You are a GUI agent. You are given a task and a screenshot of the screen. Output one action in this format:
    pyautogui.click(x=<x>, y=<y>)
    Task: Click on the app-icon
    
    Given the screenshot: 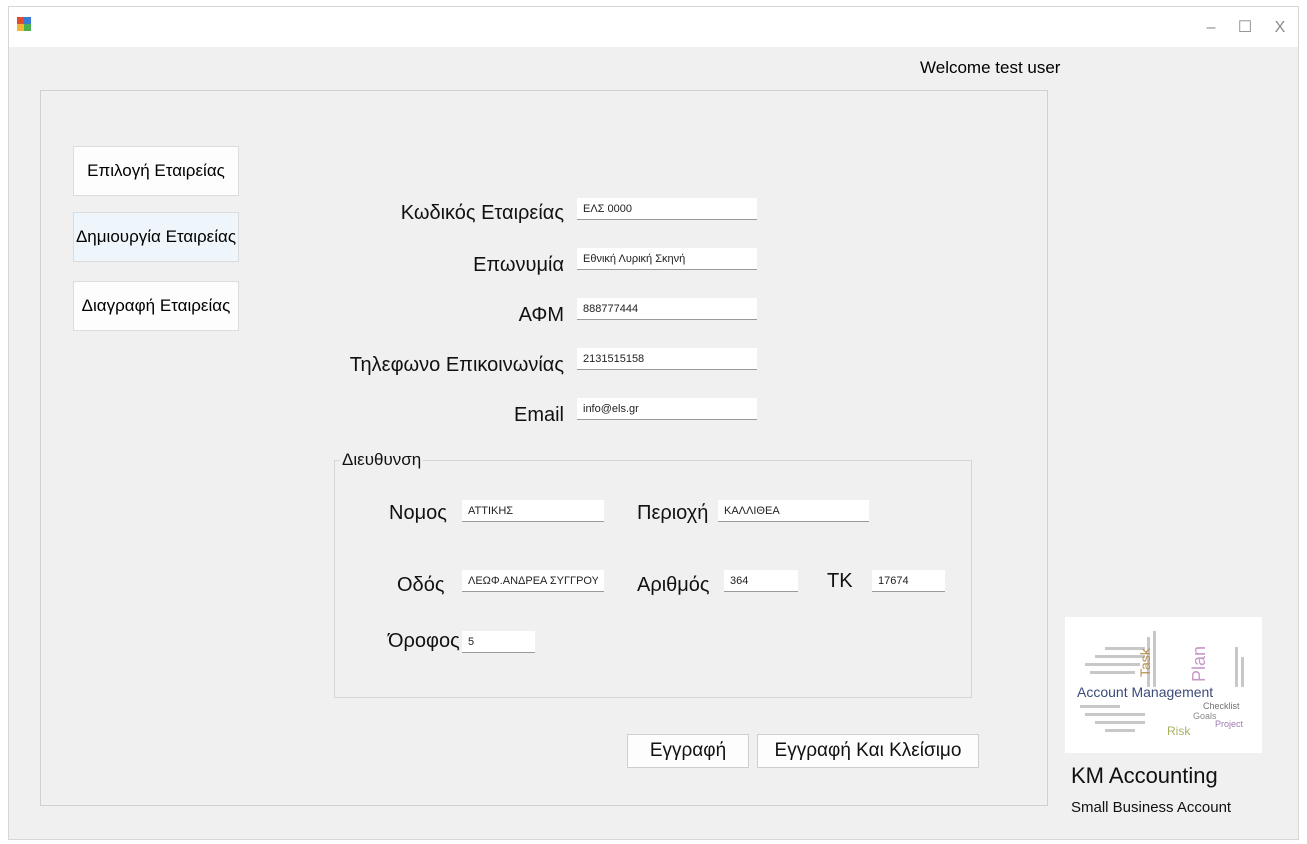 What is the action you would take?
    pyautogui.click(x=24, y=24)
    